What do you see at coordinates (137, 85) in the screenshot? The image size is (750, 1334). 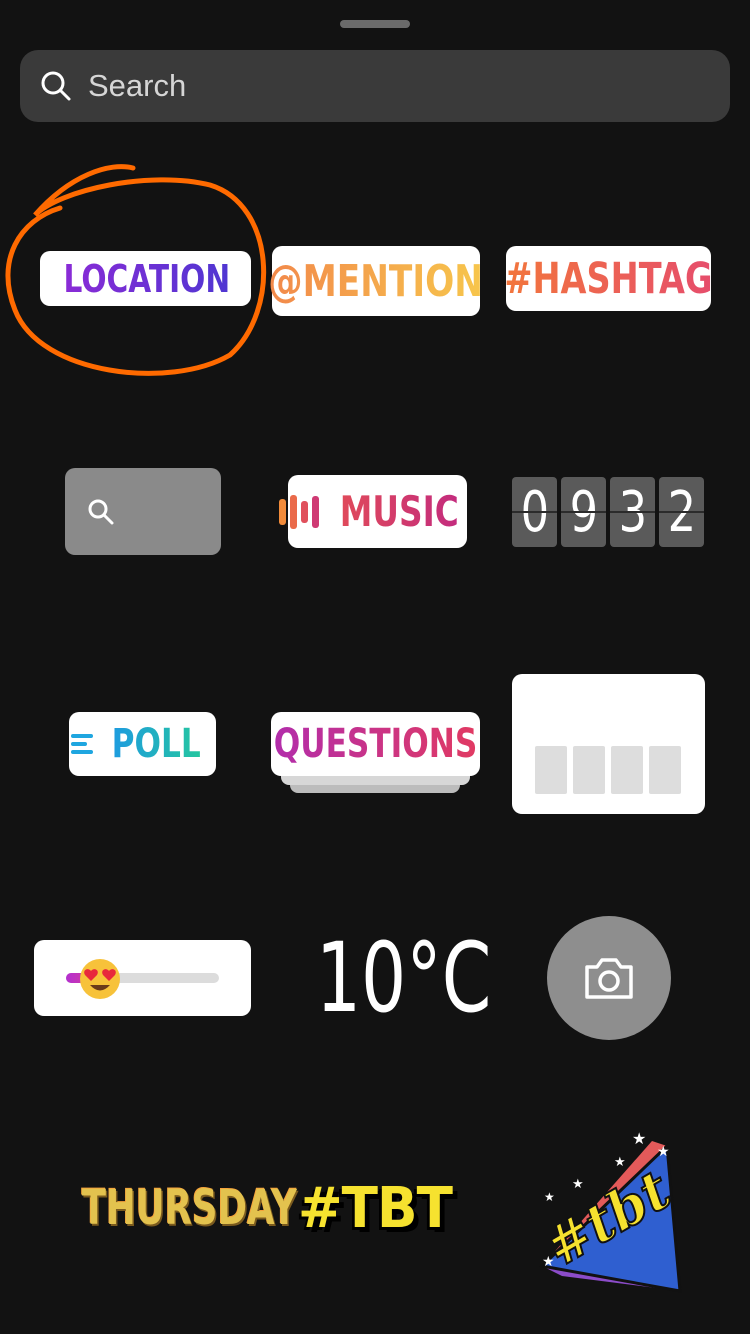 I see `search-placeholder: Search` at bounding box center [137, 85].